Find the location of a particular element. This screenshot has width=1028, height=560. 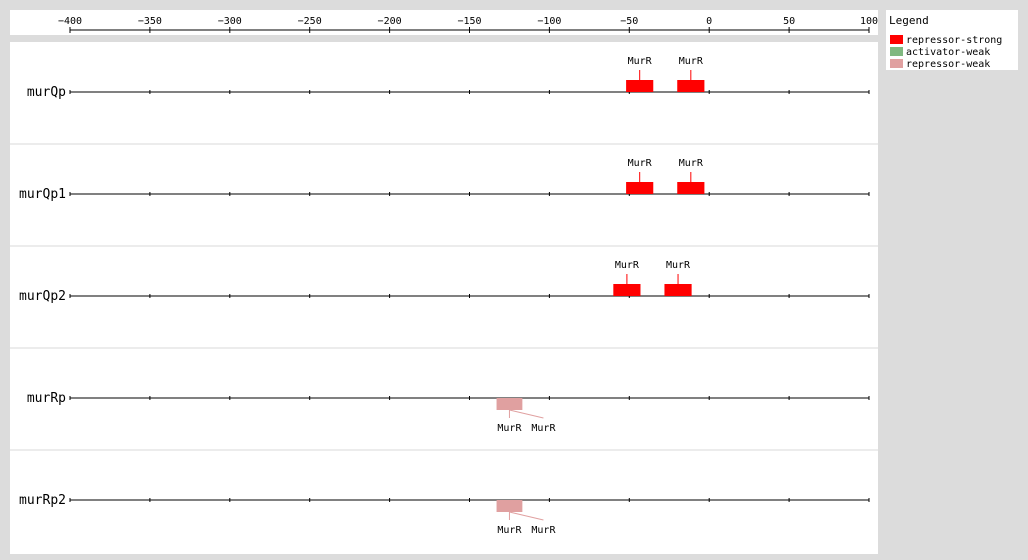

axis-tick-label: 100 is located at coordinates (869, 21).